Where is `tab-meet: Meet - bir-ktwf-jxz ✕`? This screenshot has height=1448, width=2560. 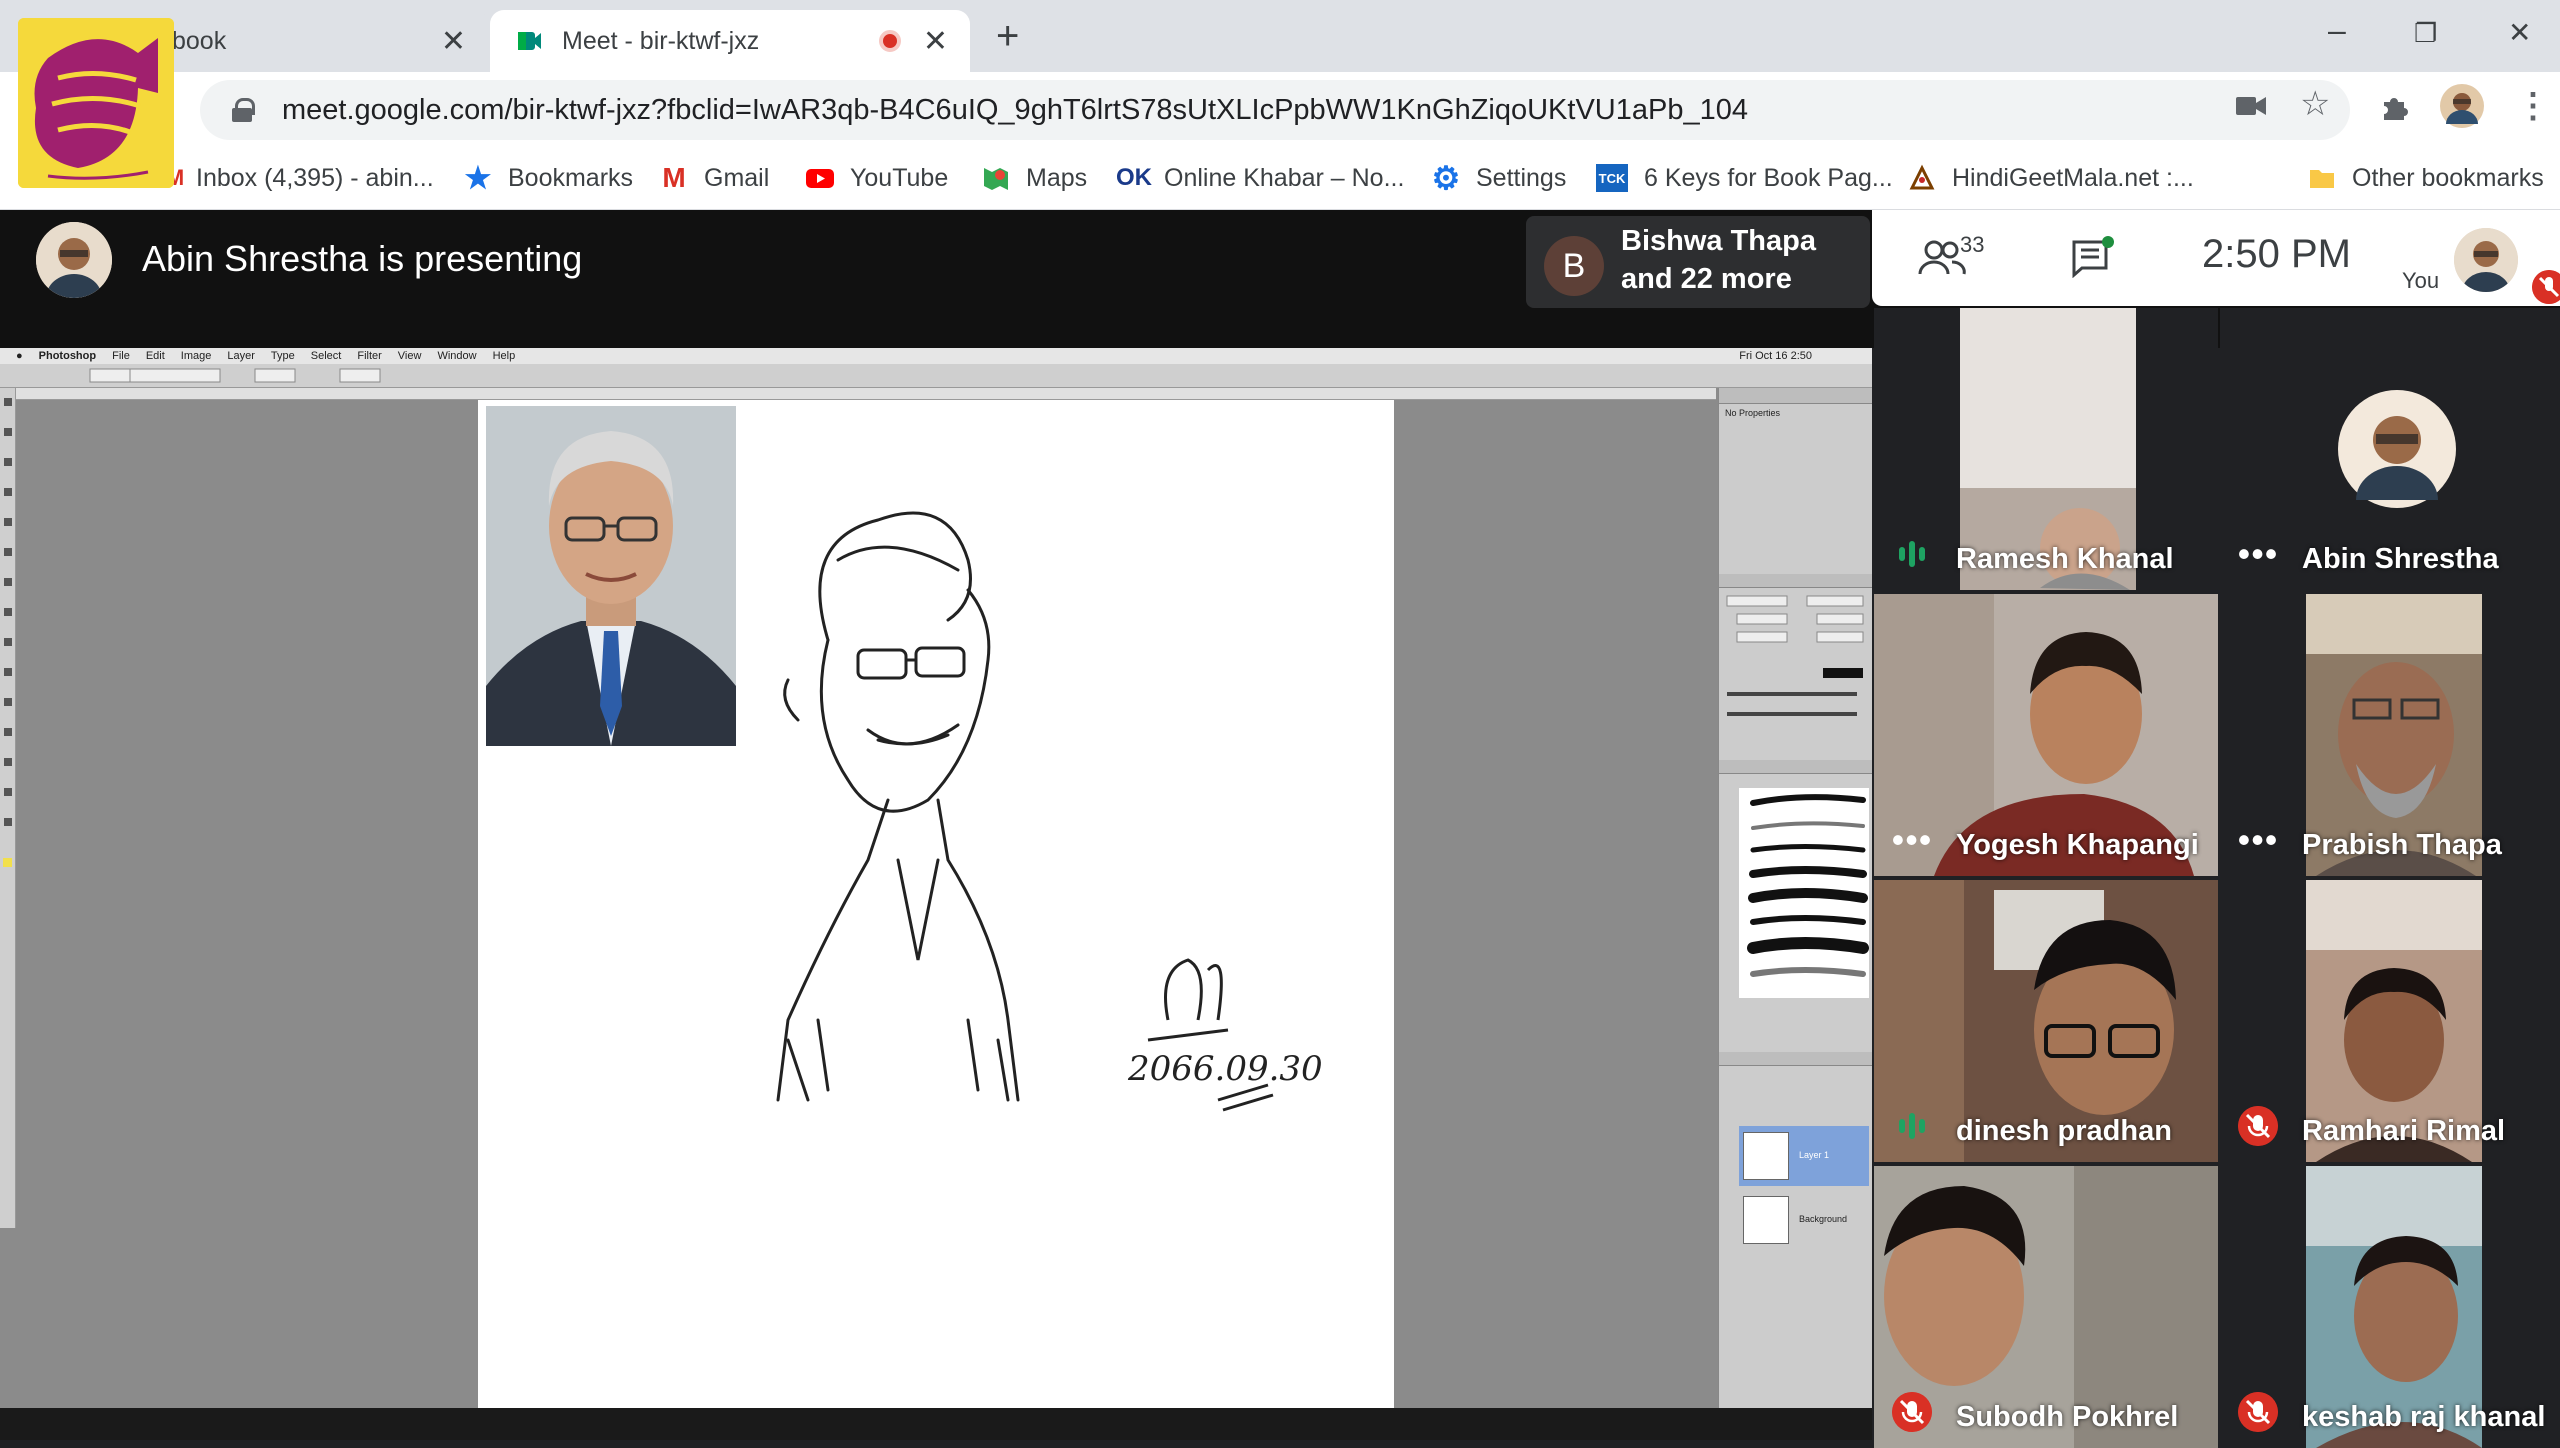 tab-meet: Meet - bir-ktwf-jxz ✕ is located at coordinates (730, 41).